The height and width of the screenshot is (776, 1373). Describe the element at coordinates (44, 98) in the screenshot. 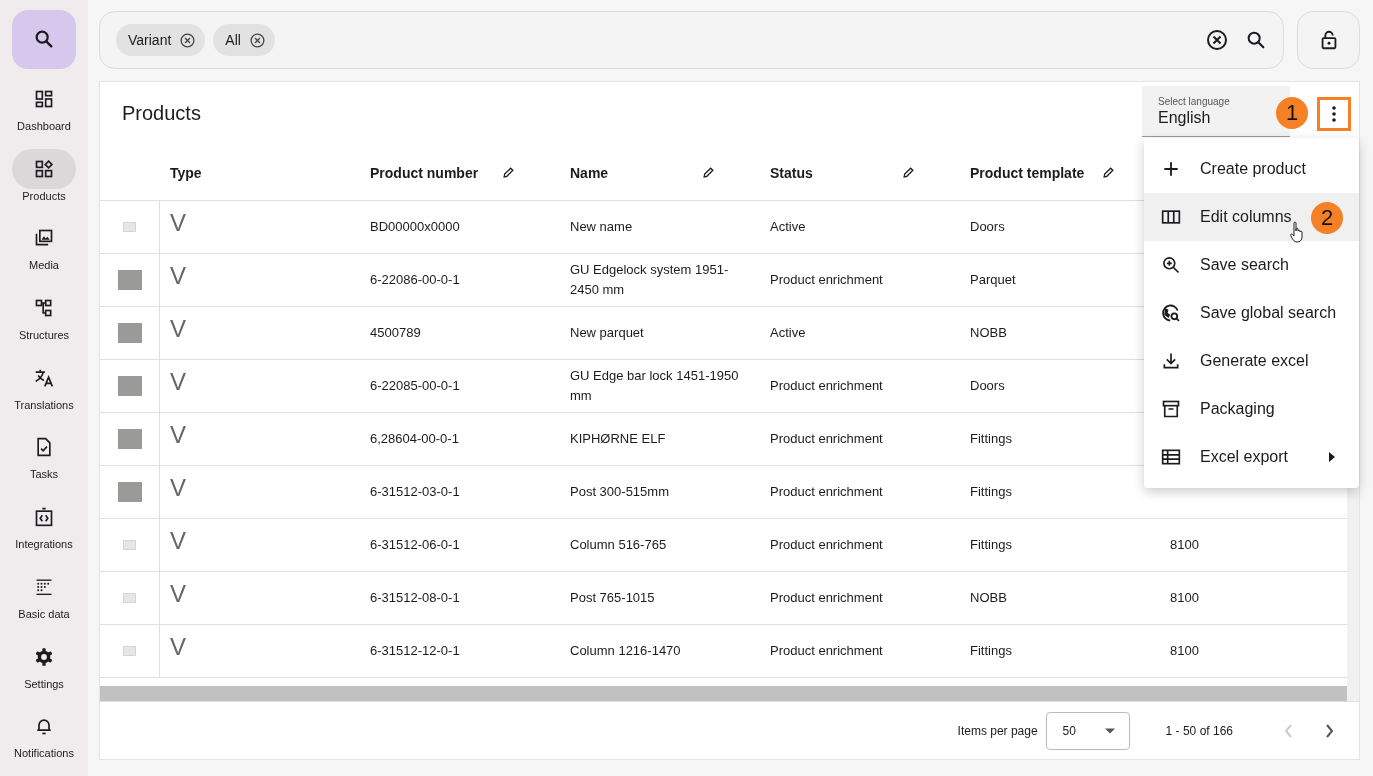

I see `dashboard-icon` at that location.